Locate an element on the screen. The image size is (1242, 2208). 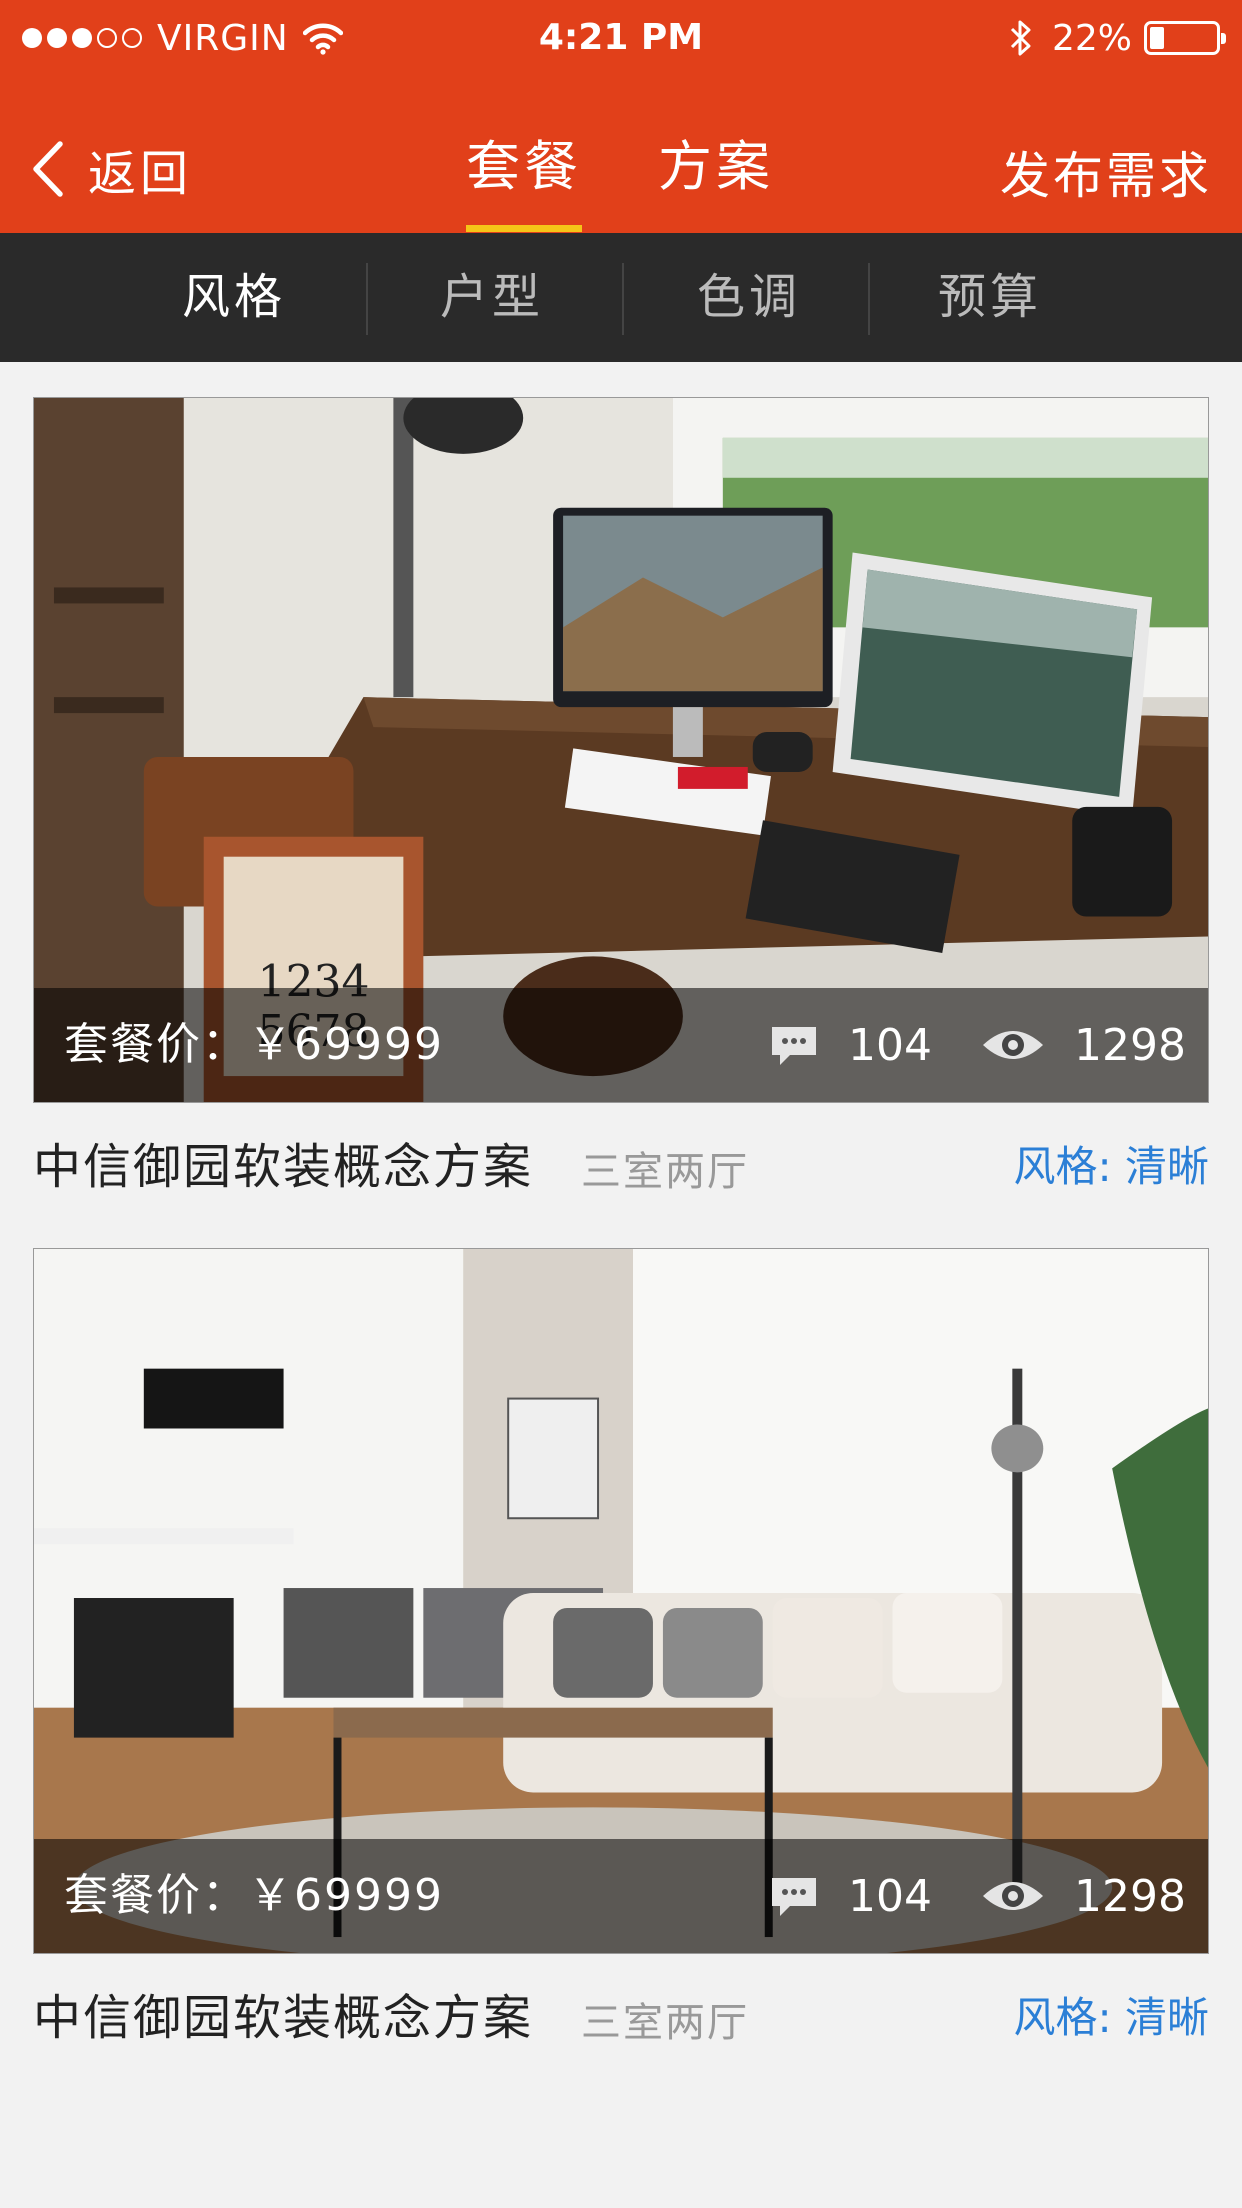
filter-budget: 预算 is located at coordinates (990, 297).